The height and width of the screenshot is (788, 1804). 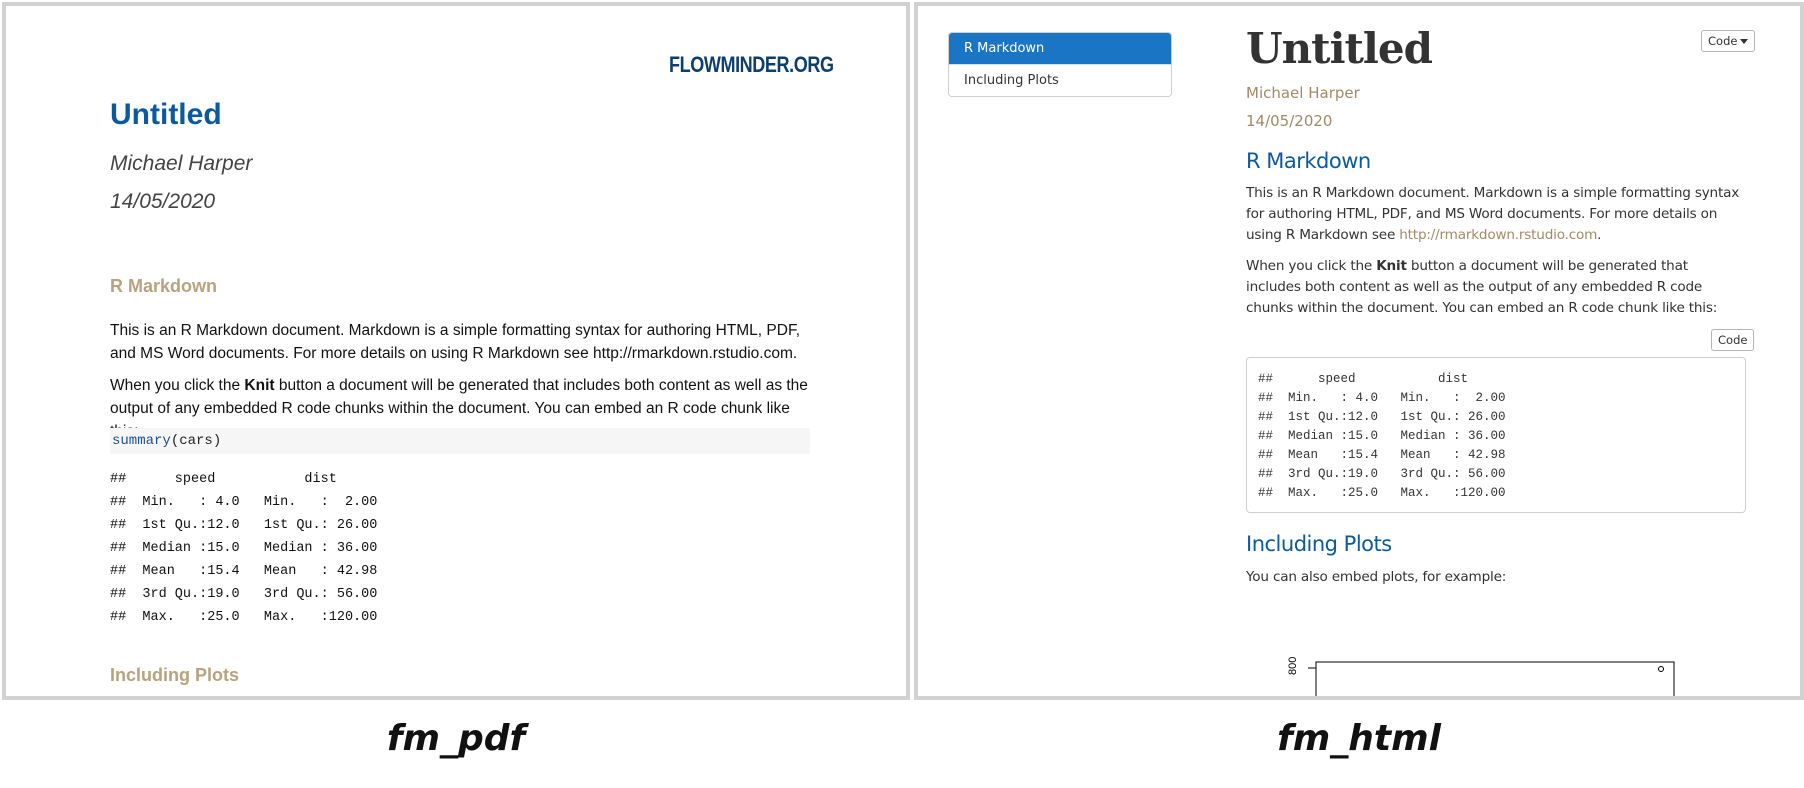 What do you see at coordinates (1359, 738) in the screenshot?
I see `caption-fm-html: fm_html` at bounding box center [1359, 738].